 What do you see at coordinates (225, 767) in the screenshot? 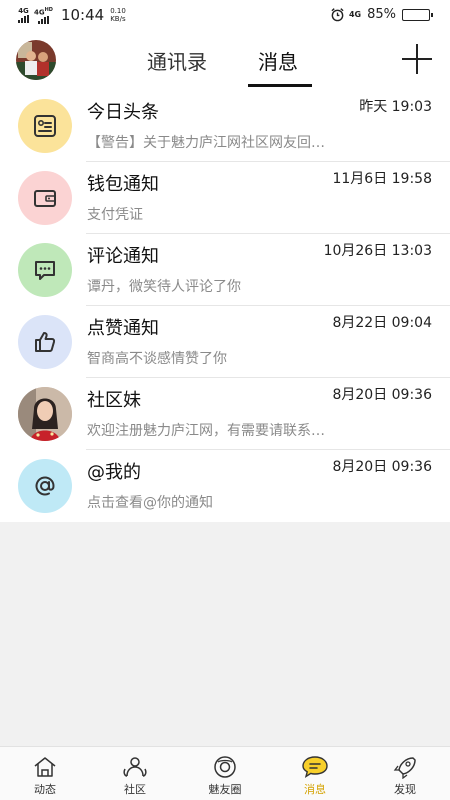
I see `circle-icon` at bounding box center [225, 767].